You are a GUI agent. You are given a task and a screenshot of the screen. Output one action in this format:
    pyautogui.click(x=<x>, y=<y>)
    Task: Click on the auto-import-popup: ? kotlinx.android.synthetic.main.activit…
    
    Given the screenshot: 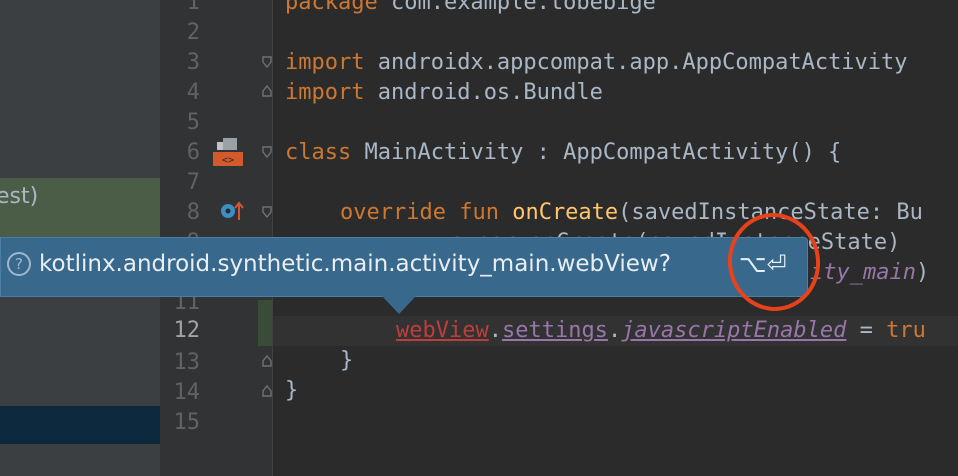 What is the action you would take?
    pyautogui.click(x=404, y=267)
    